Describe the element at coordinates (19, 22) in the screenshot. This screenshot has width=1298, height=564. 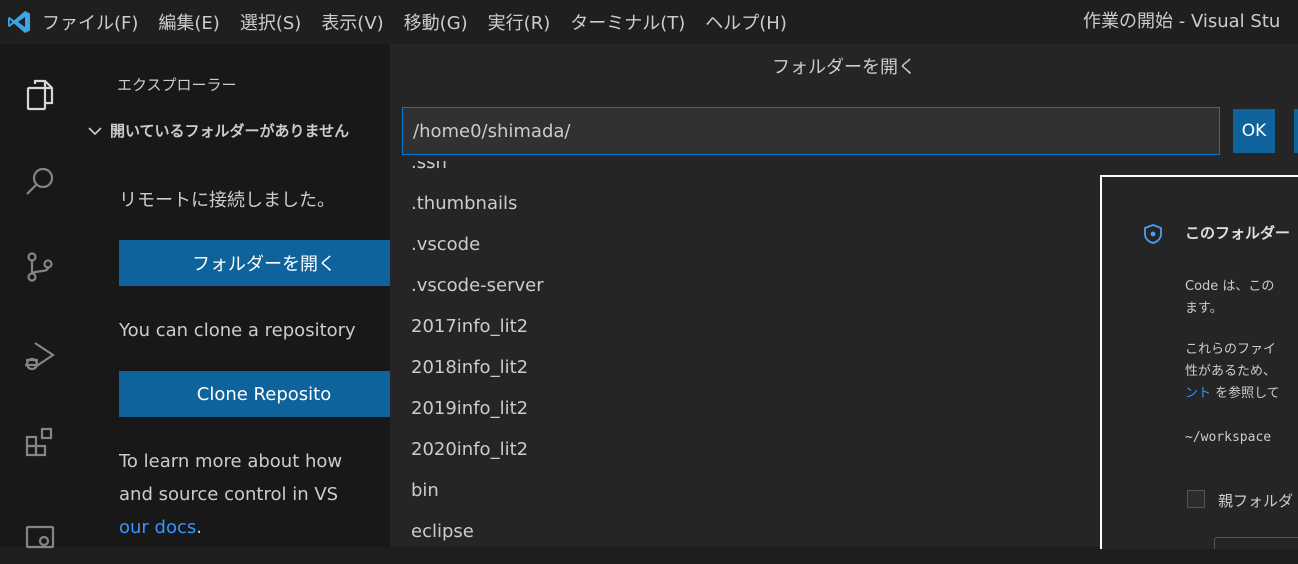
I see `vscode-logo-icon` at that location.